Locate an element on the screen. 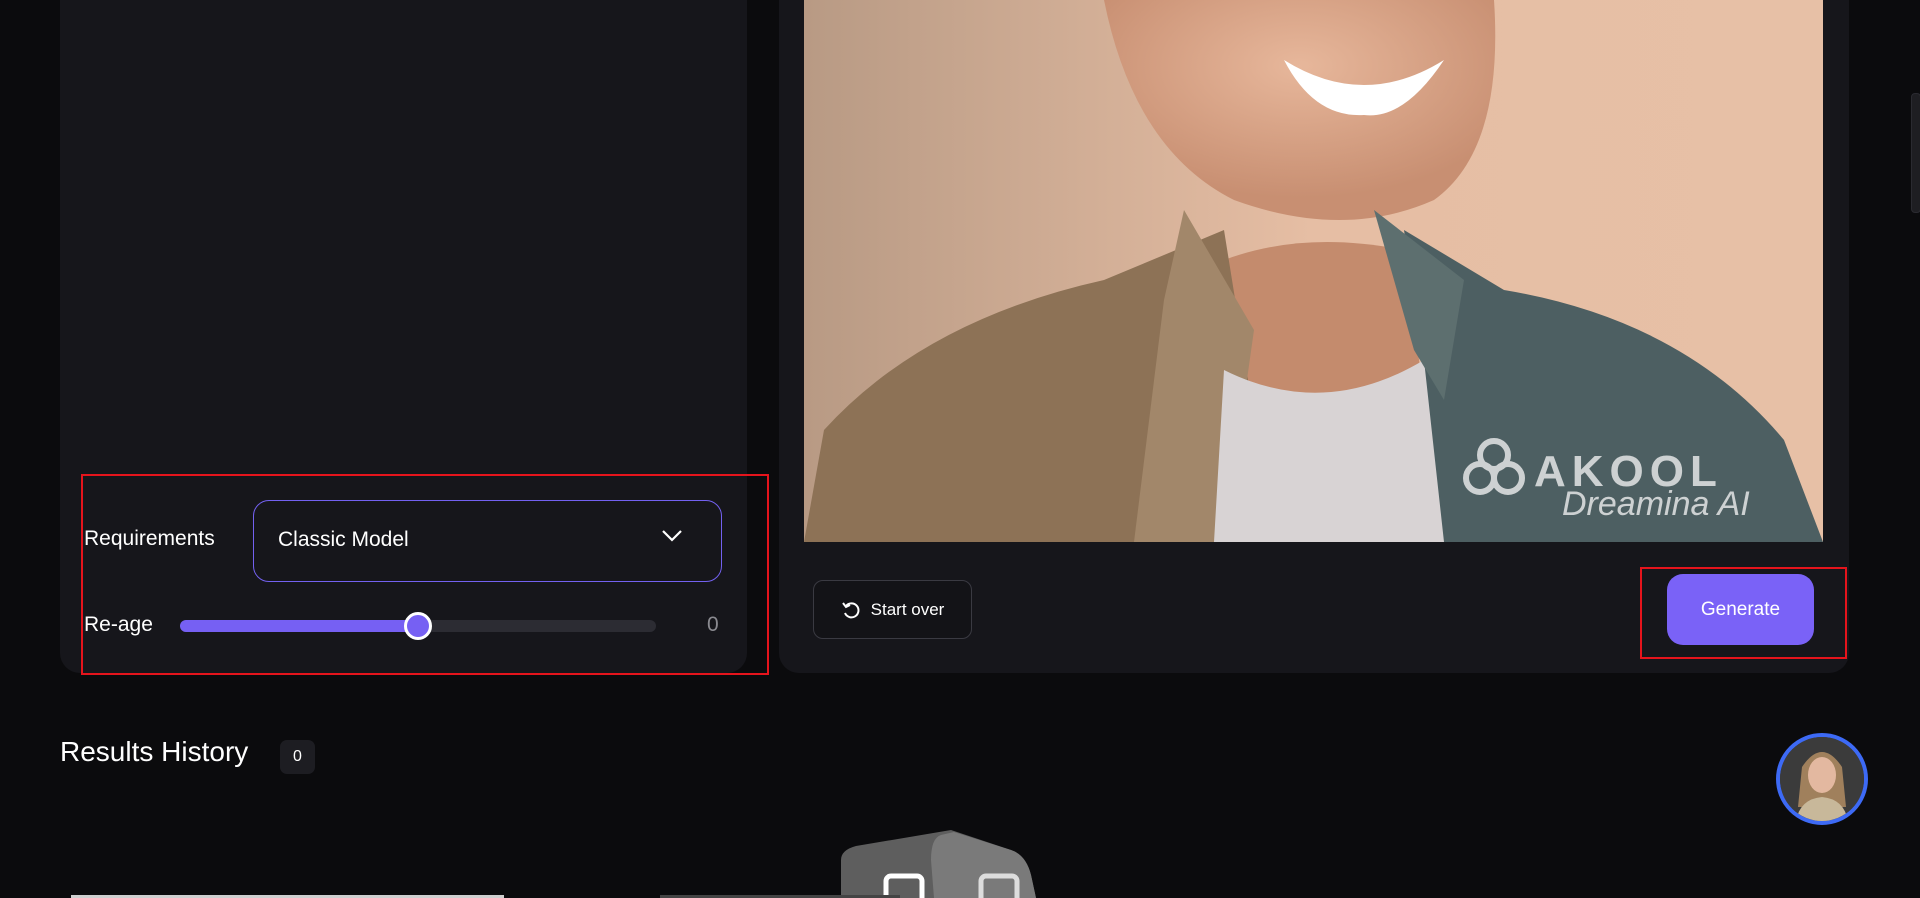 The height and width of the screenshot is (898, 1920). model-select-value: Classic Model is located at coordinates (343, 539).